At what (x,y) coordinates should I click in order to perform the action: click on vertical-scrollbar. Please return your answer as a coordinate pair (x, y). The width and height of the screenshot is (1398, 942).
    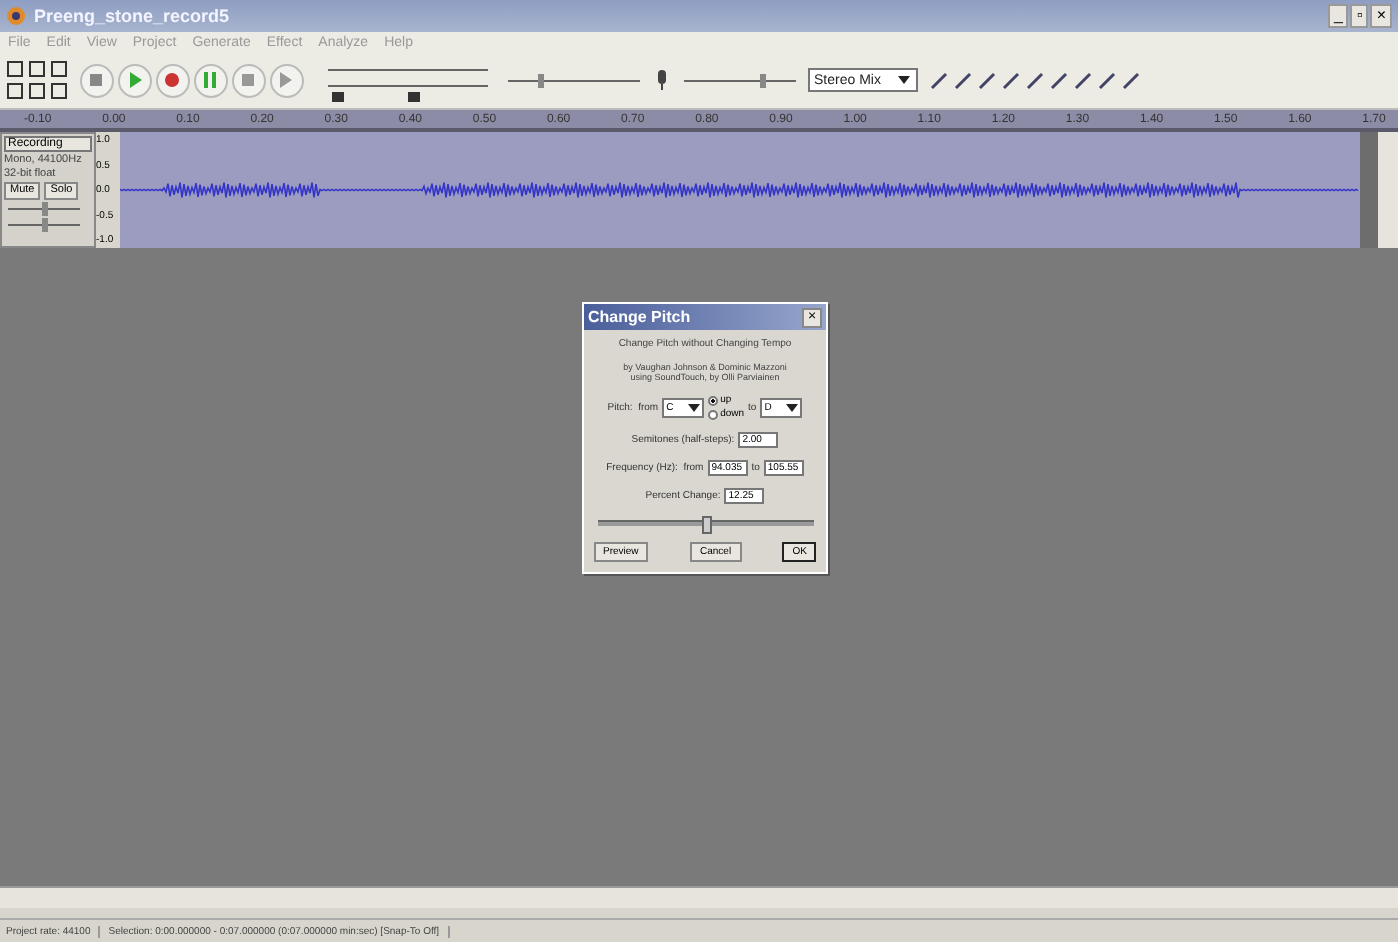
    Looking at the image, I should click on (1388, 190).